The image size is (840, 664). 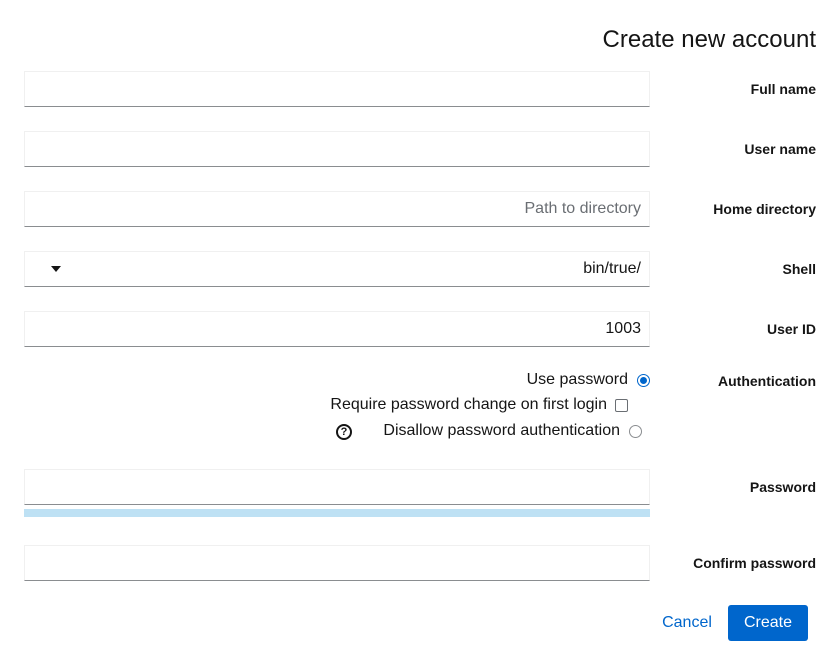 What do you see at coordinates (337, 329) in the screenshot?
I see `user-id-input` at bounding box center [337, 329].